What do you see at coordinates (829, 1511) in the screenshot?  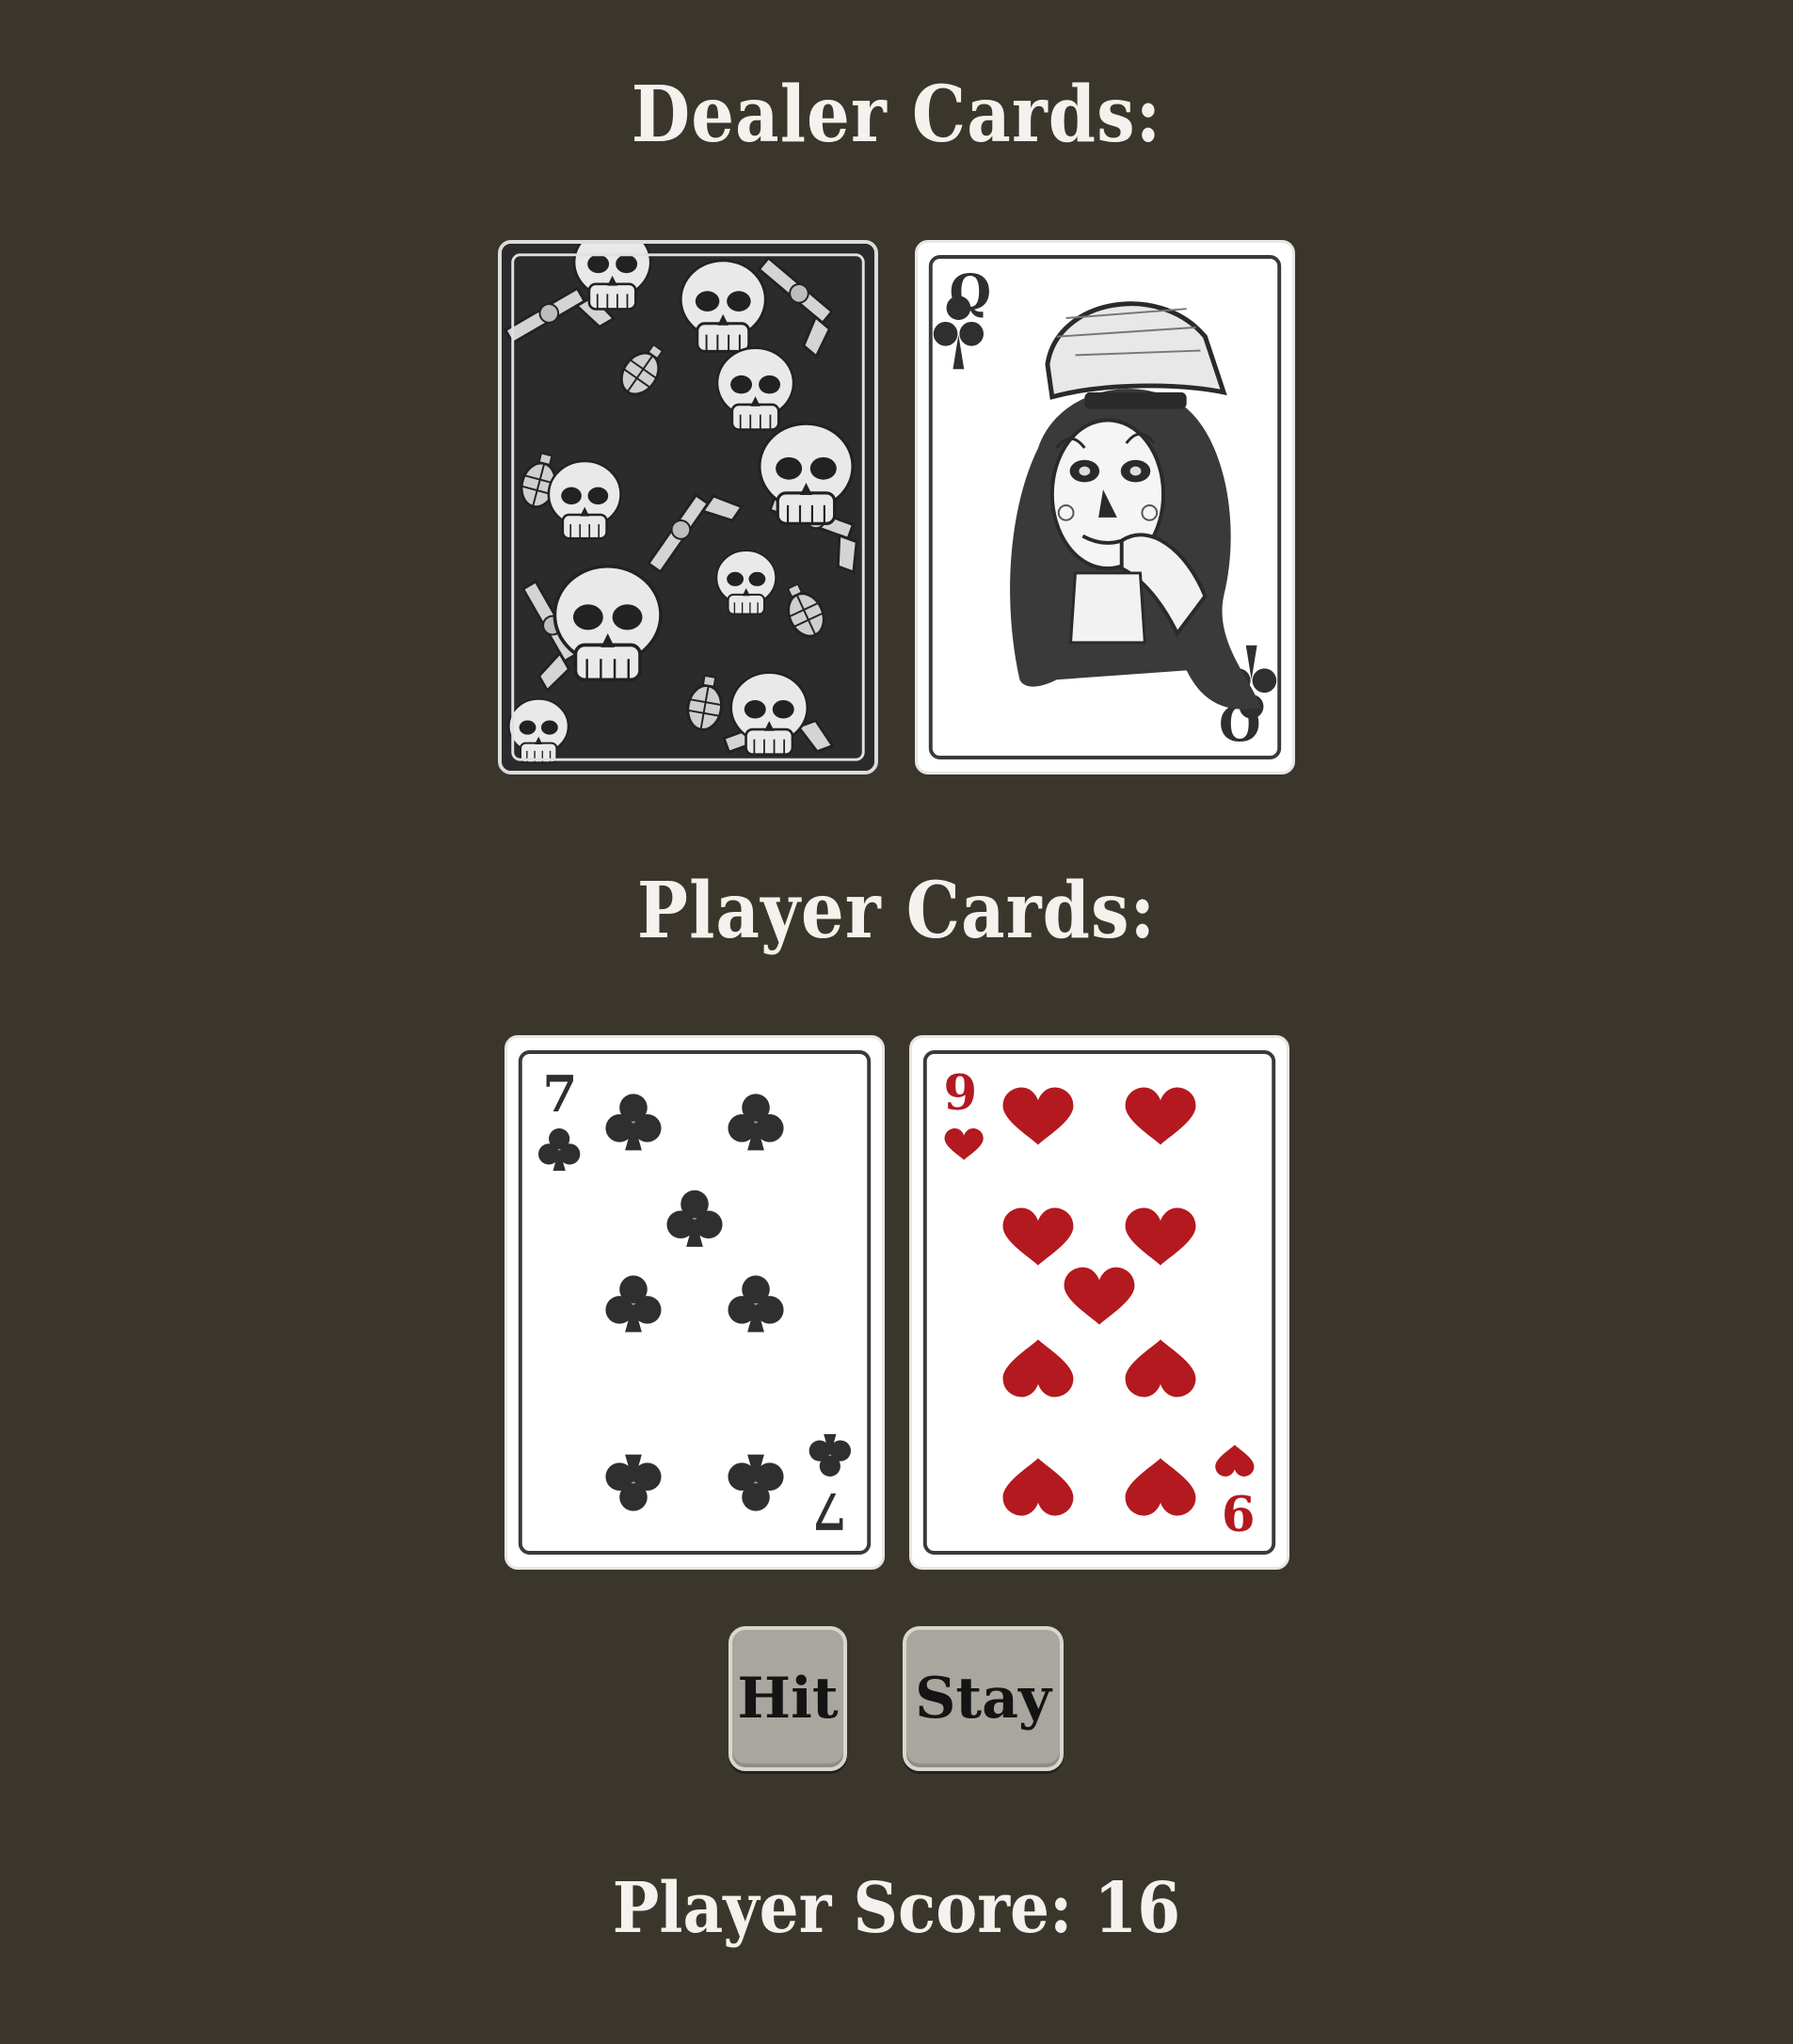 I see `card-rank-bottom: 7` at bounding box center [829, 1511].